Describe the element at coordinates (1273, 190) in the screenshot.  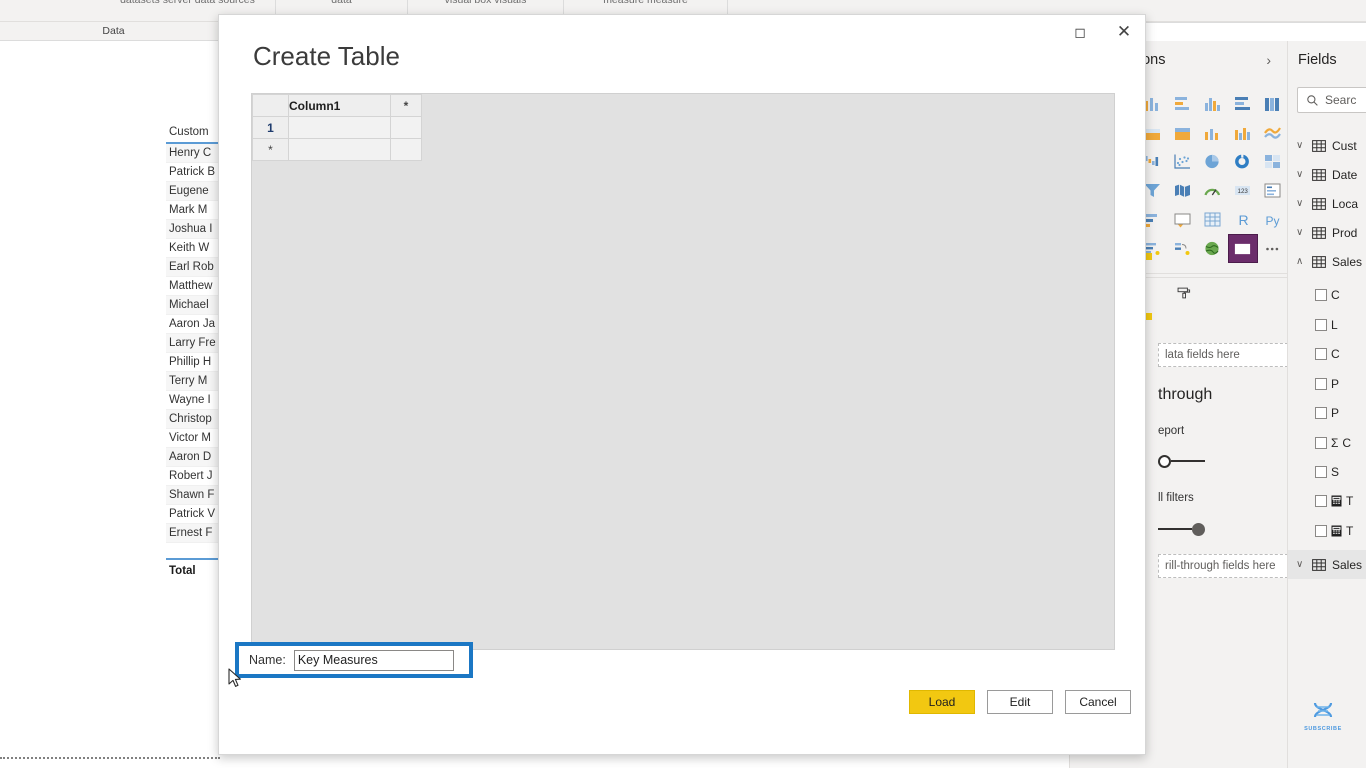
I see `multi-row-card-icon` at that location.